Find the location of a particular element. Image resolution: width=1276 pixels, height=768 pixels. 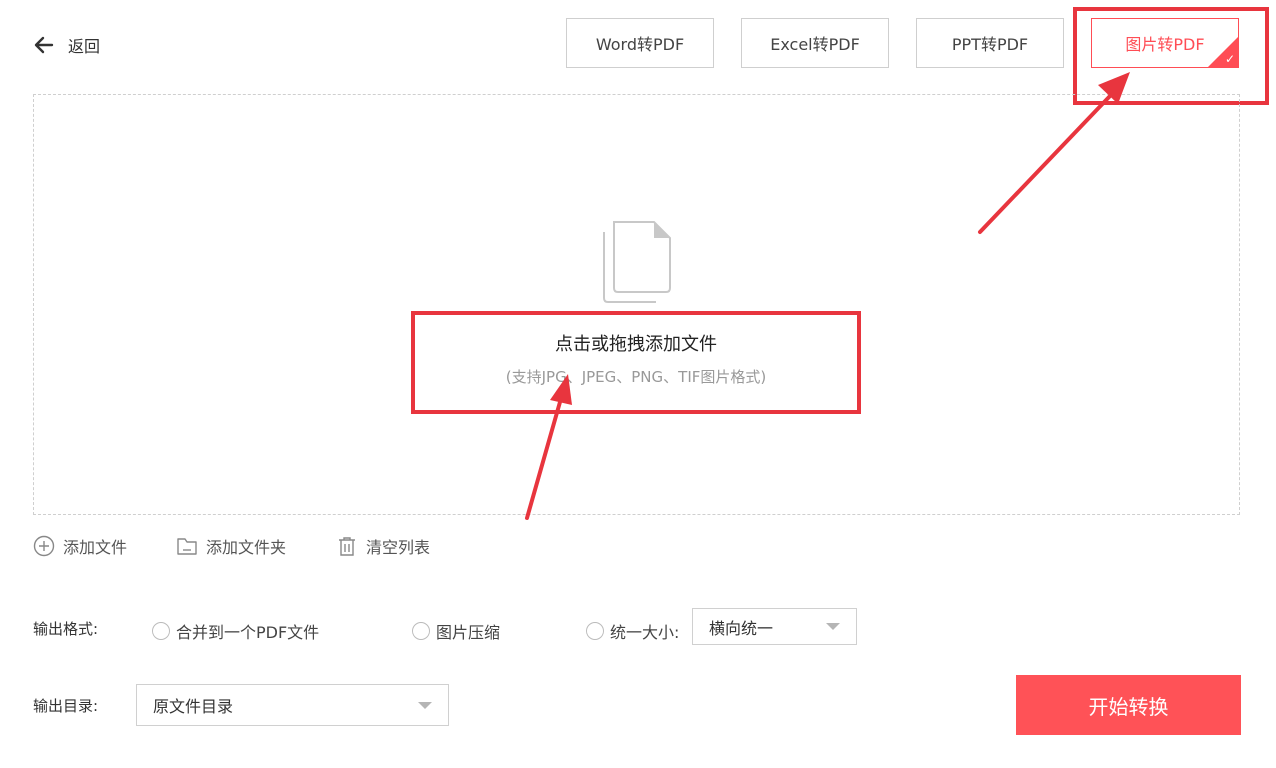

add-file-button: 添加文件 is located at coordinates (80, 546).